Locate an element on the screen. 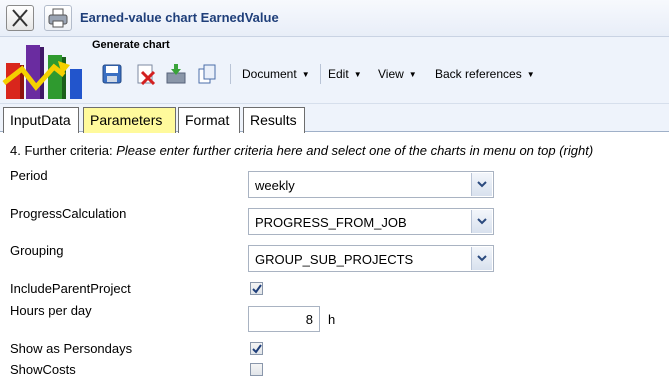 This screenshot has width=669, height=384. period-label: Period is located at coordinates (29, 175).